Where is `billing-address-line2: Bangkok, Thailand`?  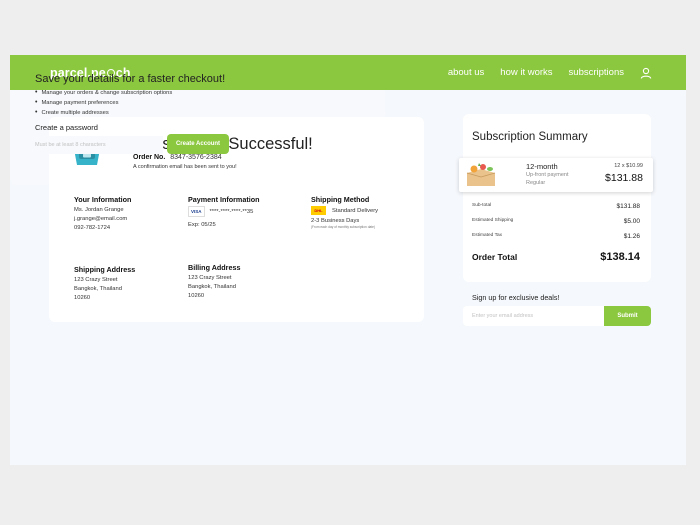 billing-address-line2: Bangkok, Thailand is located at coordinates (212, 287).